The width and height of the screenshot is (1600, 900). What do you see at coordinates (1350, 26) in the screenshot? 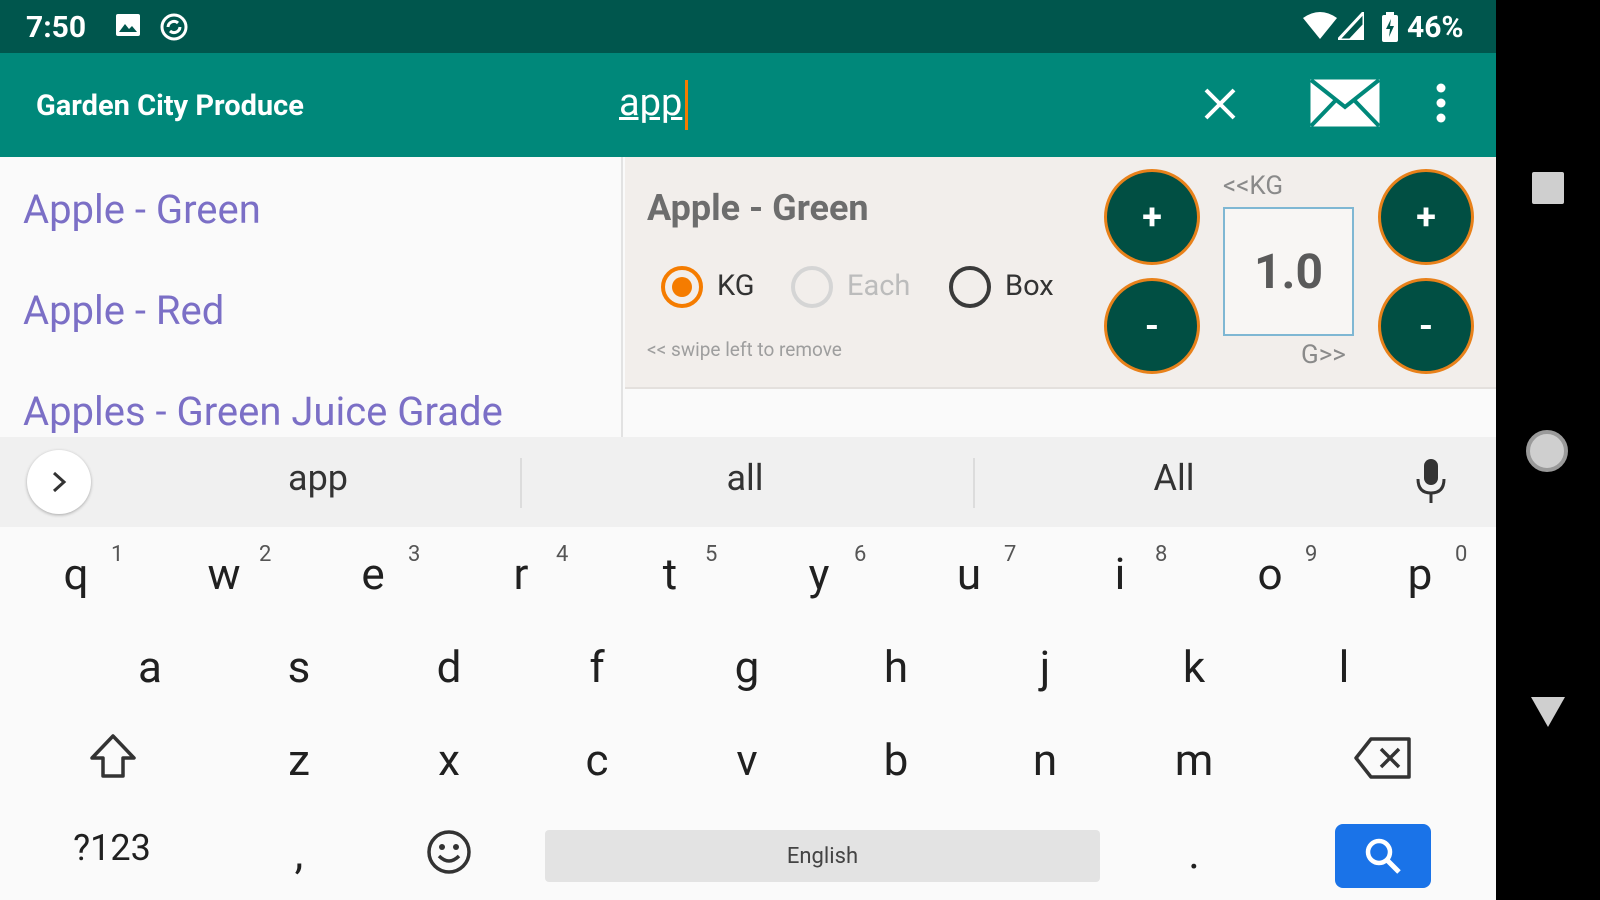
I see `cell-signal-icon` at bounding box center [1350, 26].